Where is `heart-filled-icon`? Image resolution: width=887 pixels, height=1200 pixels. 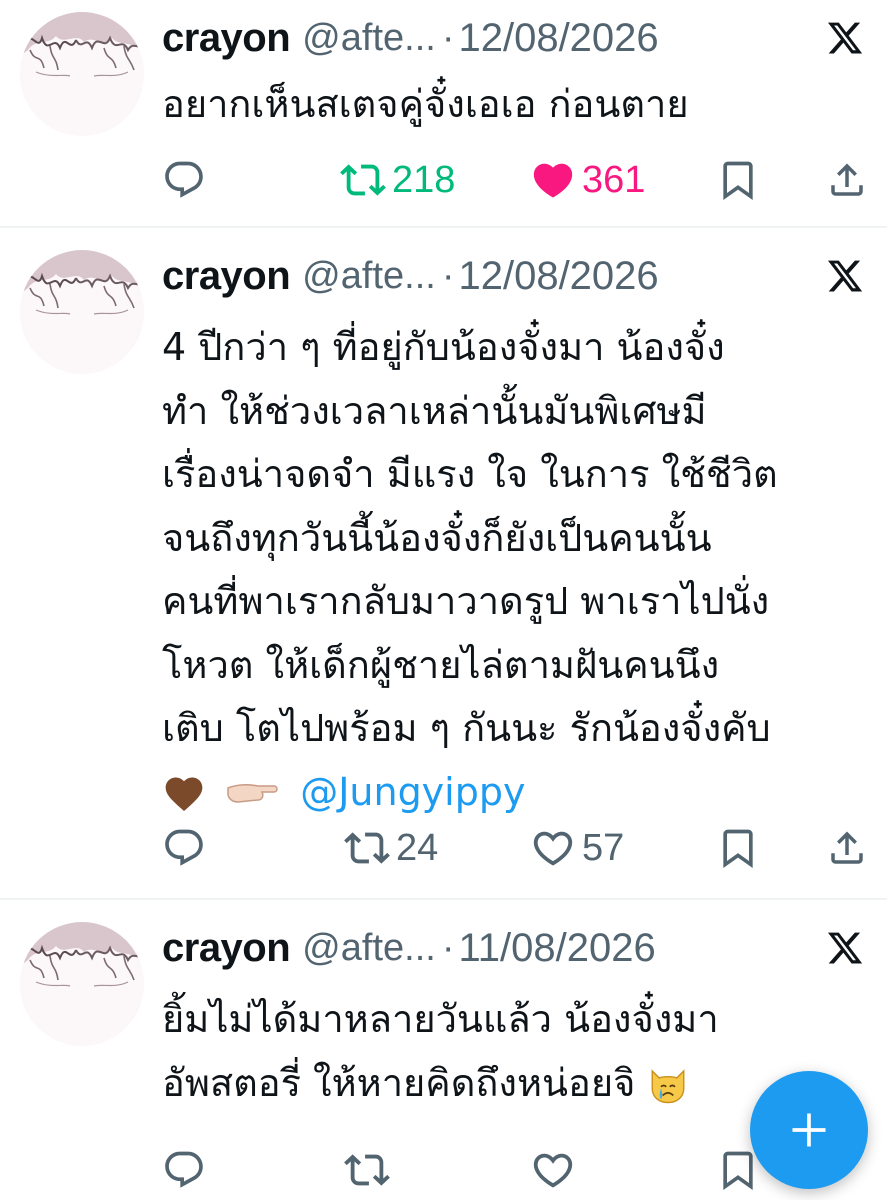
heart-filled-icon is located at coordinates (553, 180).